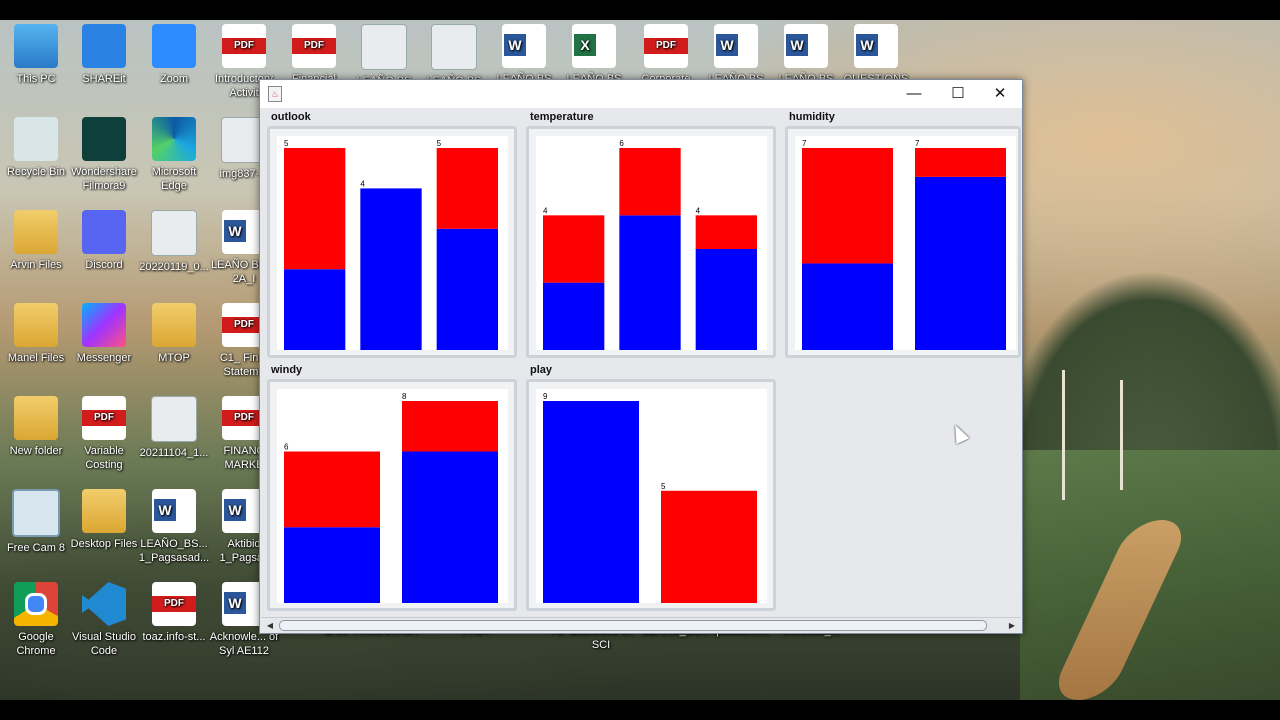 This screenshot has height=720, width=1280. What do you see at coordinates (545, 396) in the screenshot?
I see `bar-count-label: 9` at bounding box center [545, 396].